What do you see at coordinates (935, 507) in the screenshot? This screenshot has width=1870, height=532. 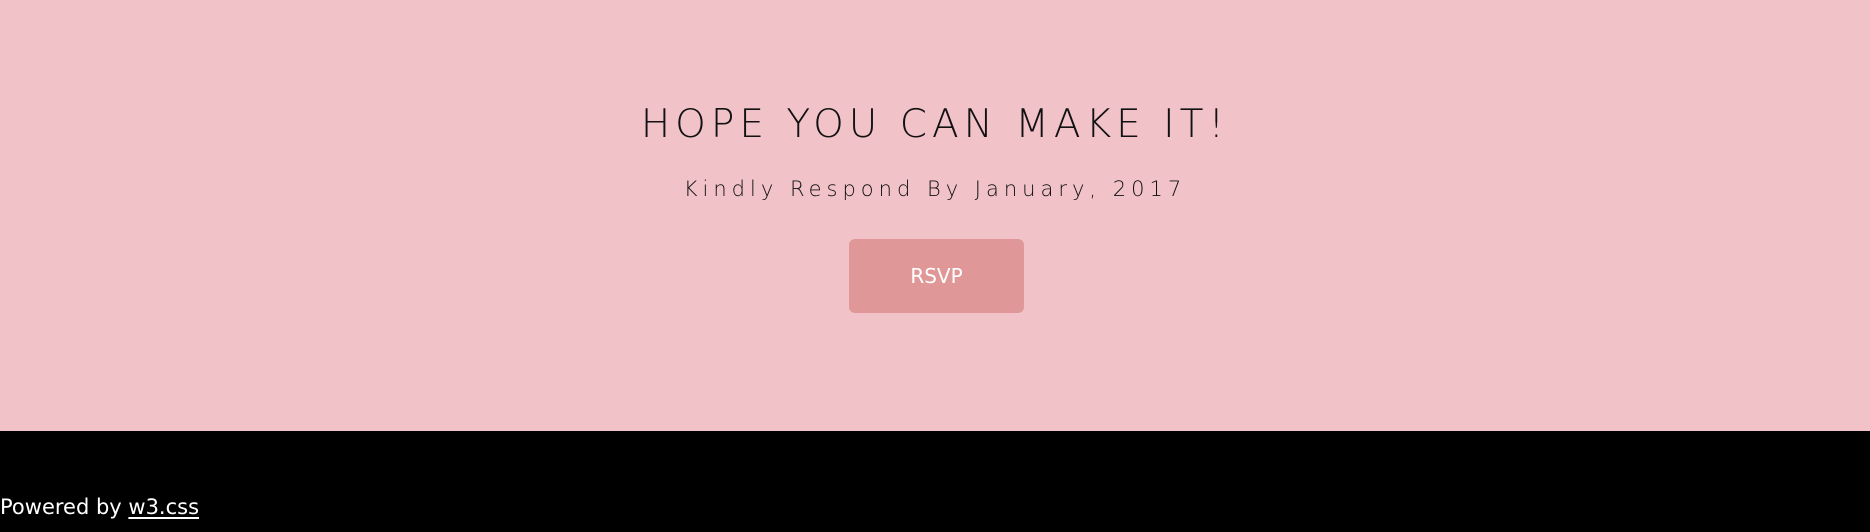 I see `footer-credit: Powered by w3.css` at bounding box center [935, 507].